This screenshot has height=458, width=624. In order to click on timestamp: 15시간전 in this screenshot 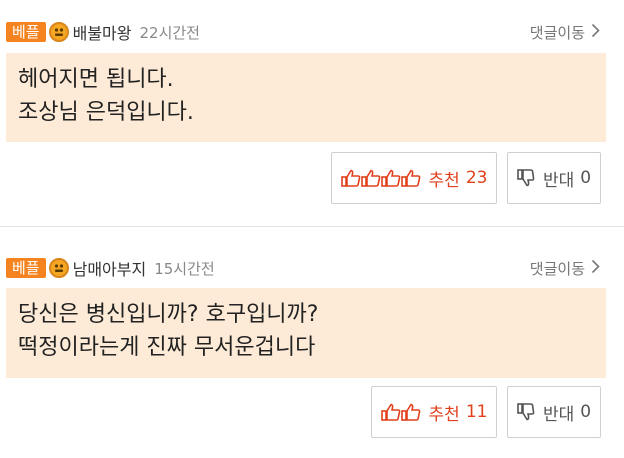, I will do `click(184, 268)`.